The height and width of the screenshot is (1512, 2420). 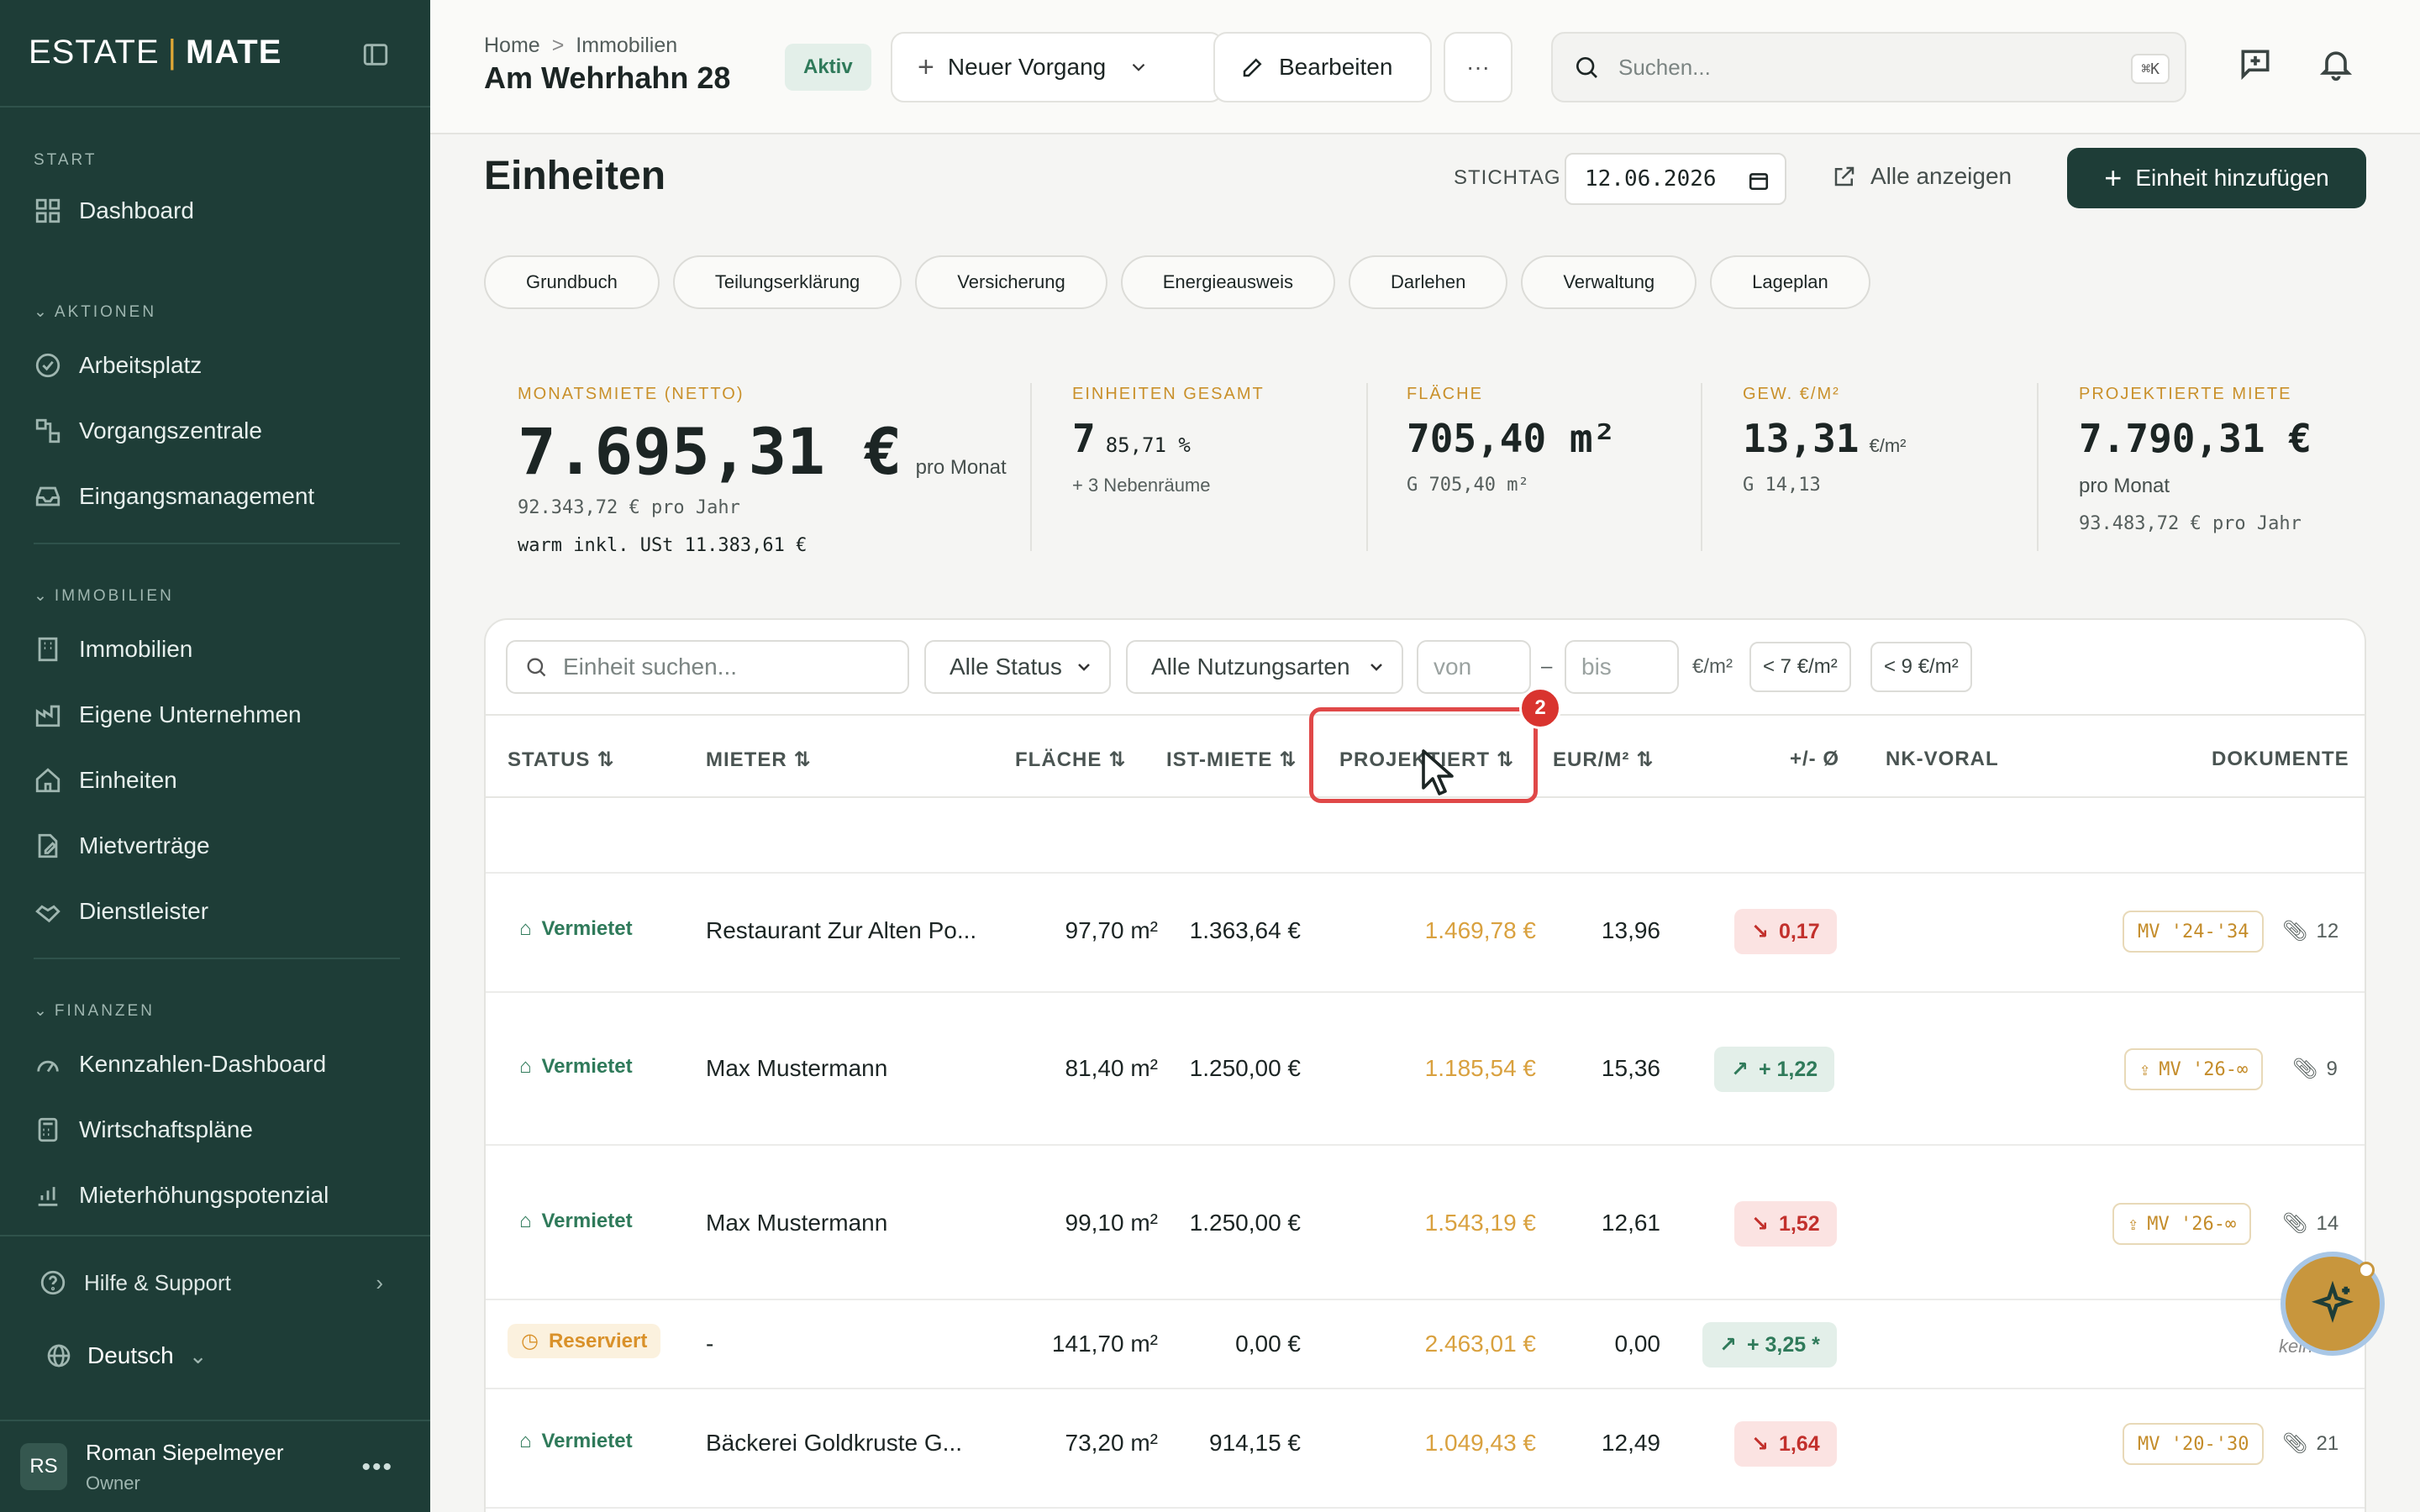 What do you see at coordinates (1264, 667) in the screenshot?
I see `usage-filter-select: Alle Nutzungsarten` at bounding box center [1264, 667].